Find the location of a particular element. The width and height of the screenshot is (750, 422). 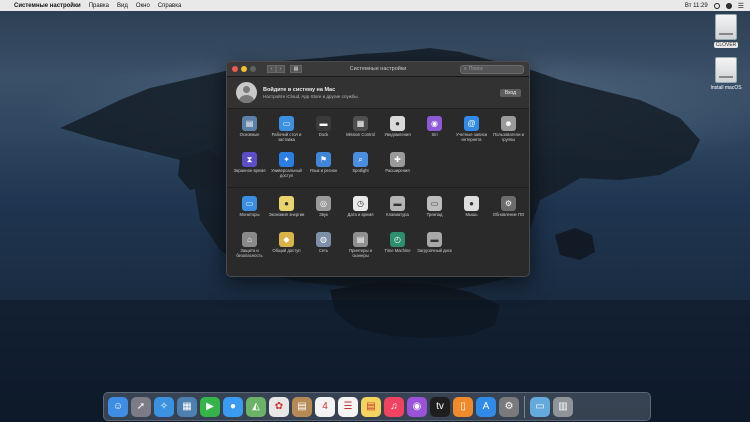

pref-label: Клавиатура is located at coordinates (397, 214).